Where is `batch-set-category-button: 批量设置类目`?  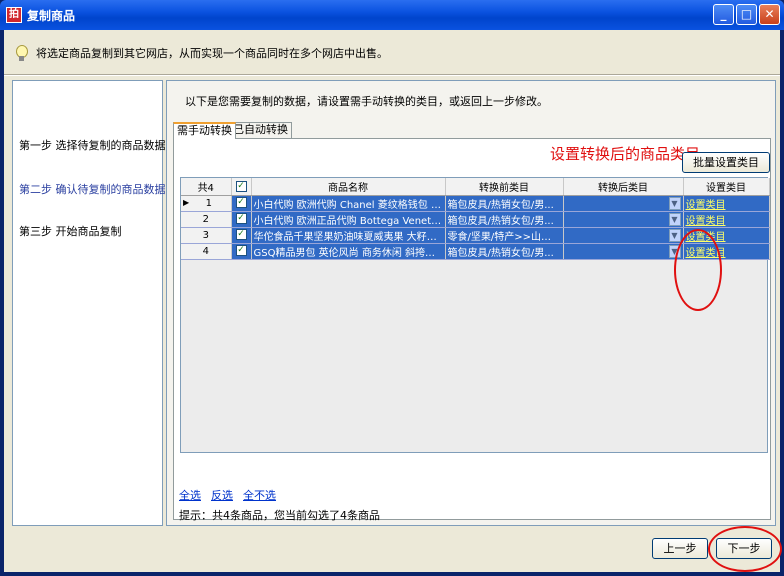 batch-set-category-button: 批量设置类目 is located at coordinates (726, 162).